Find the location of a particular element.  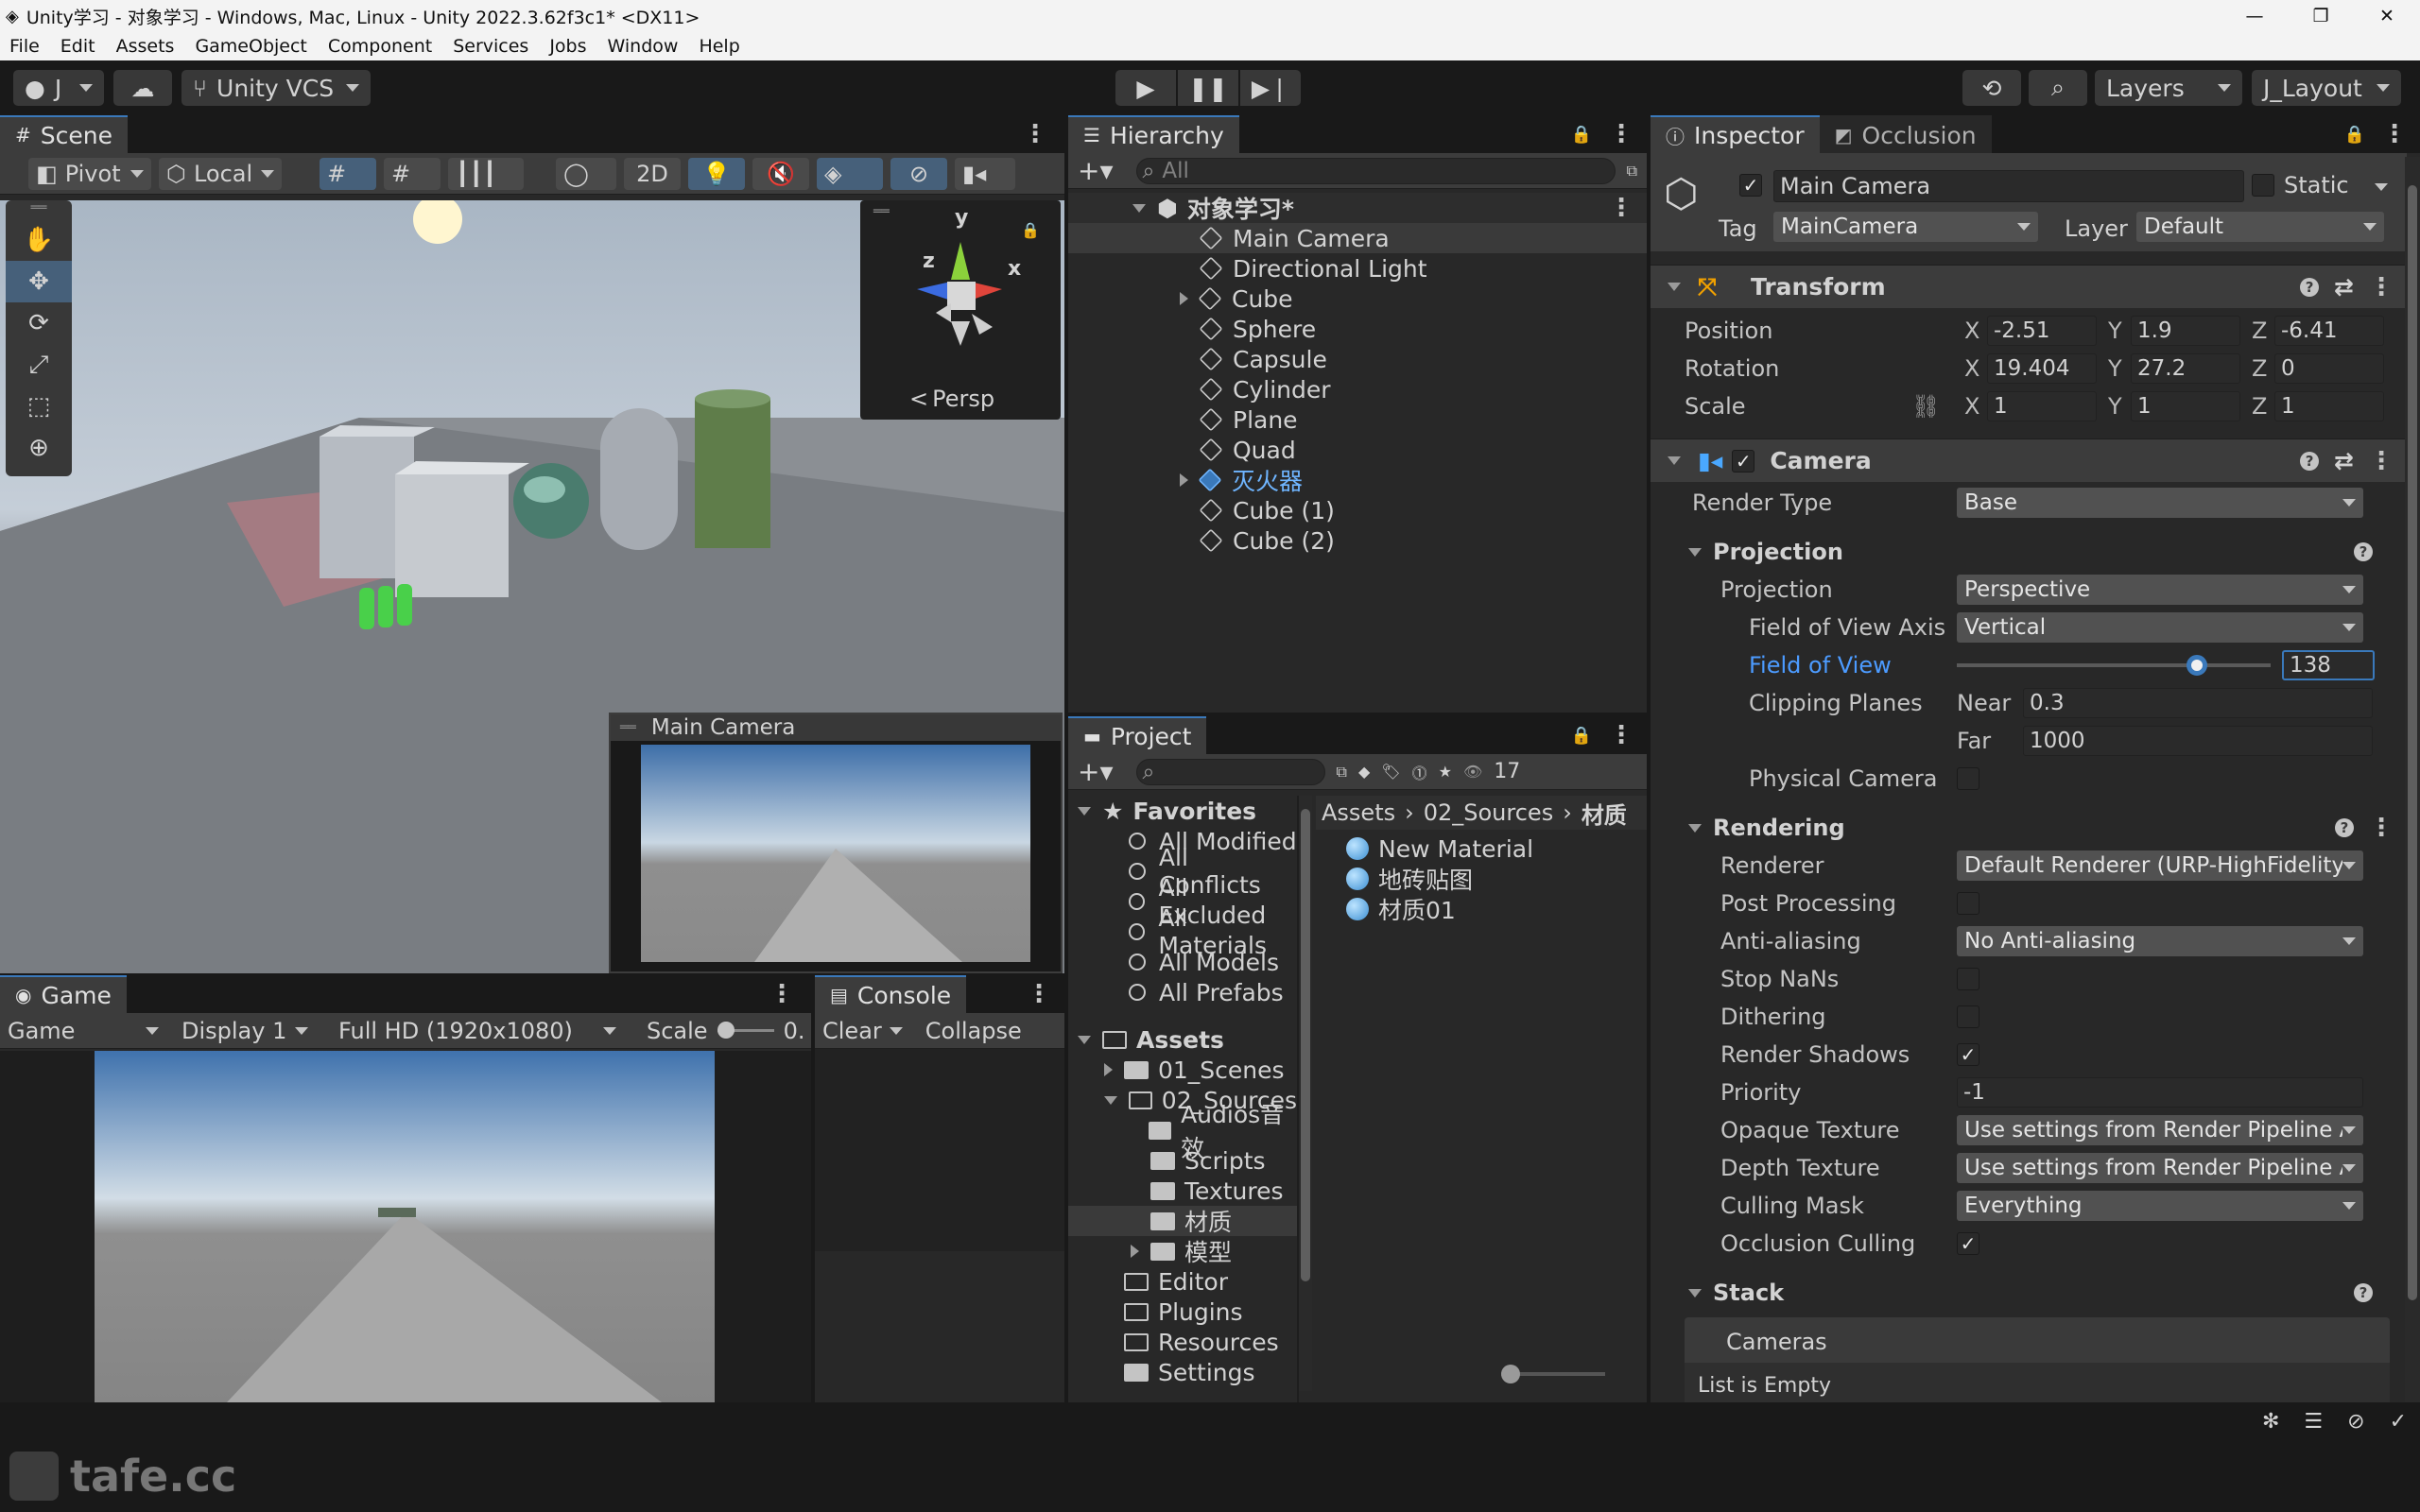

network-icon: ⊘ is located at coordinates (2355, 1422).